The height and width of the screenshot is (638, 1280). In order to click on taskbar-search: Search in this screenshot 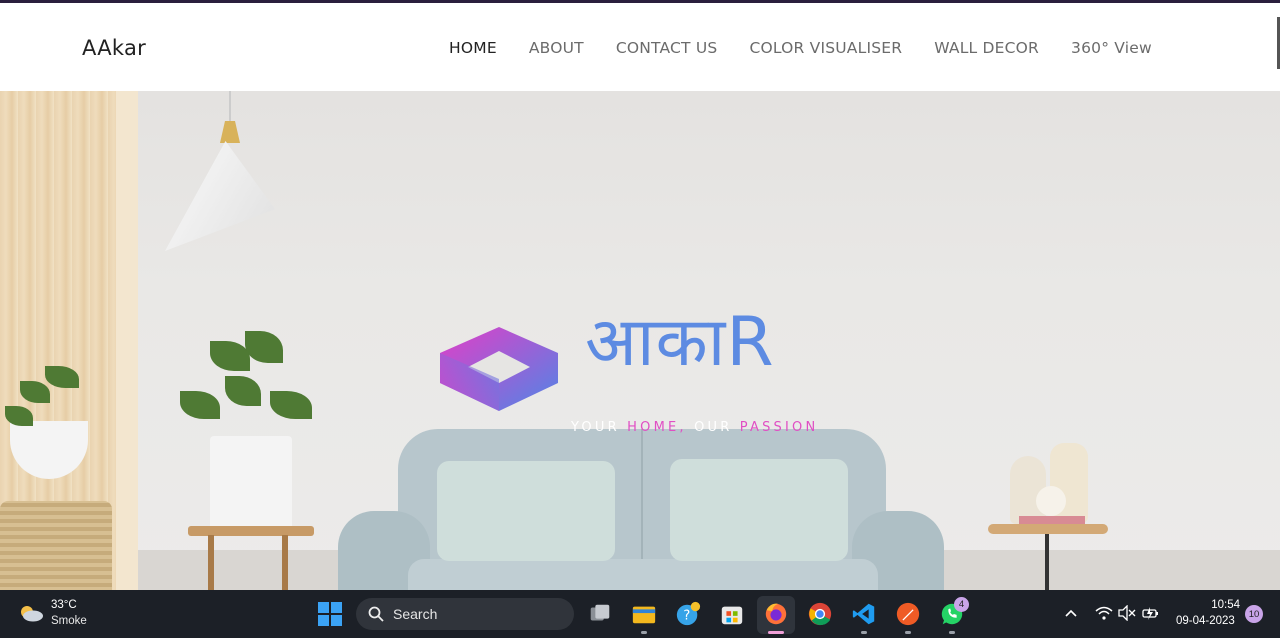, I will do `click(465, 614)`.